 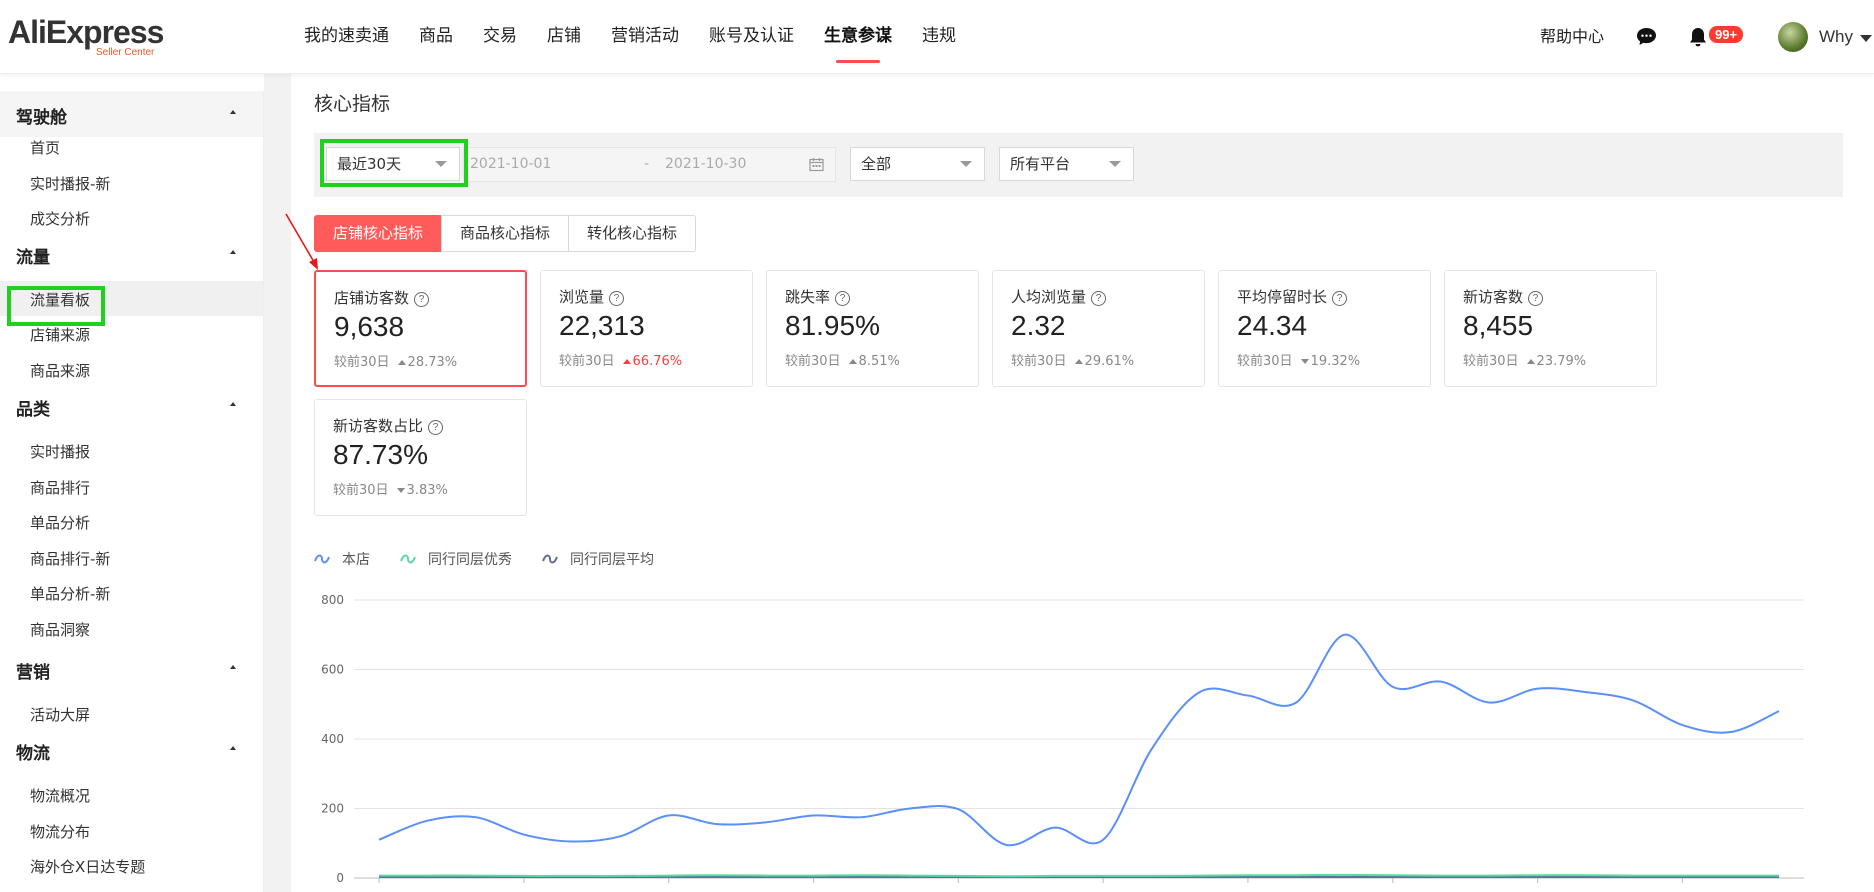 What do you see at coordinates (352, 104) in the screenshot?
I see `section-title: 核心指标` at bounding box center [352, 104].